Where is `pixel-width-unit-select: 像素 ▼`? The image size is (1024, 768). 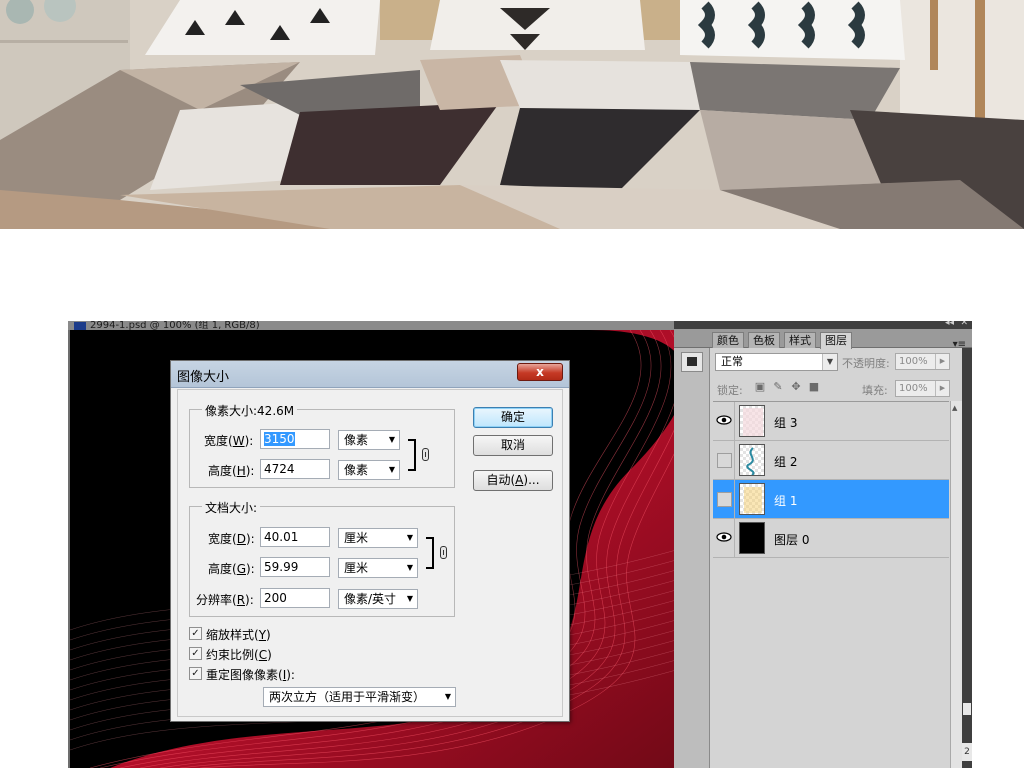 pixel-width-unit-select: 像素 ▼ is located at coordinates (369, 440).